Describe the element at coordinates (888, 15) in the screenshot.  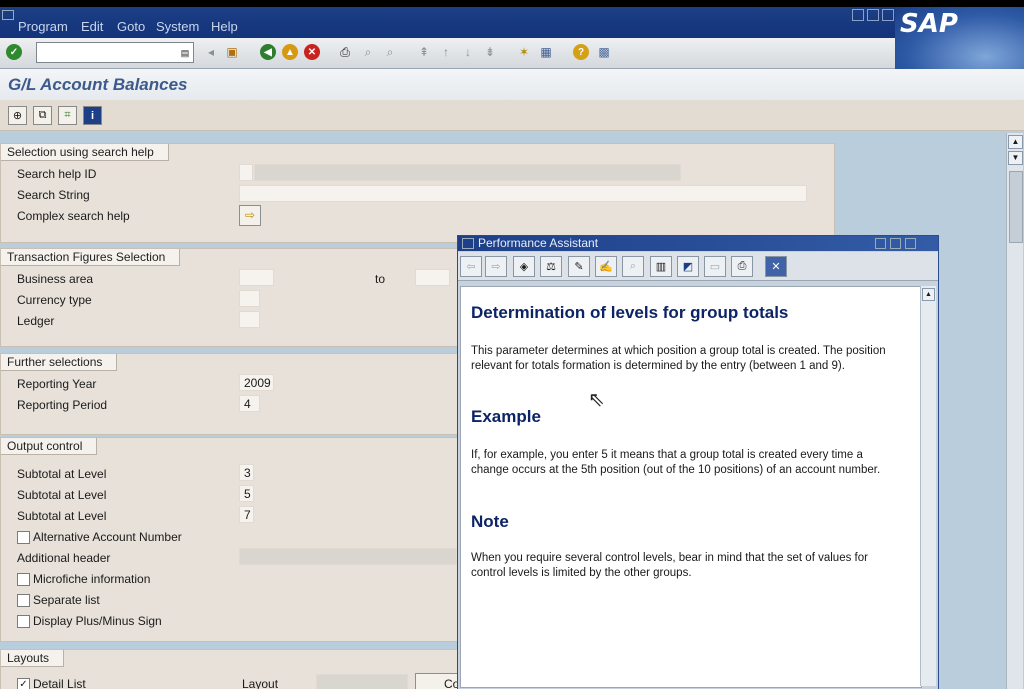
I see `close-window-icon` at that location.